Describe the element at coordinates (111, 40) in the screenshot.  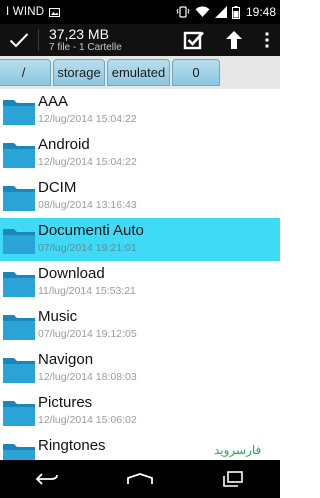
I see `selection-summary: 37,23 MB 7 file - 1 Cartelle` at that location.